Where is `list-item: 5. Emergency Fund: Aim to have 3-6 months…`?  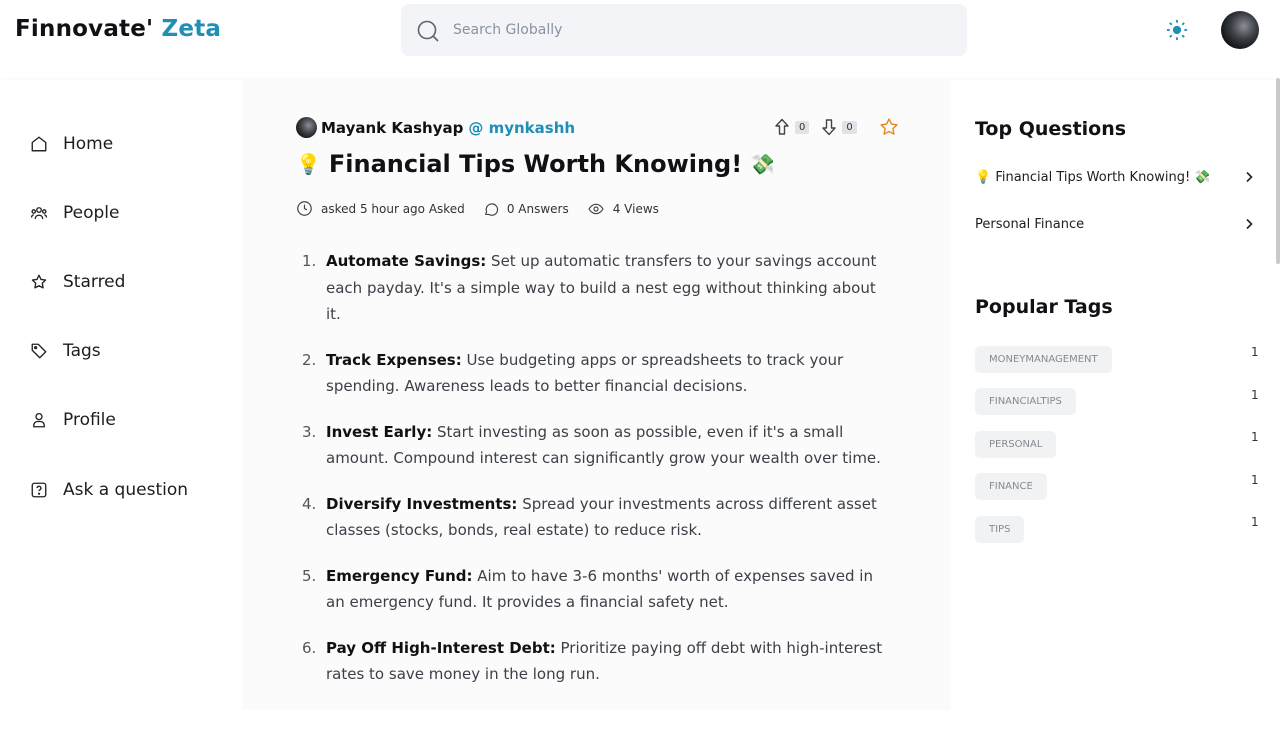
list-item: 5. Emergency Fund: Aim to have 3-6 months… is located at coordinates (598, 589).